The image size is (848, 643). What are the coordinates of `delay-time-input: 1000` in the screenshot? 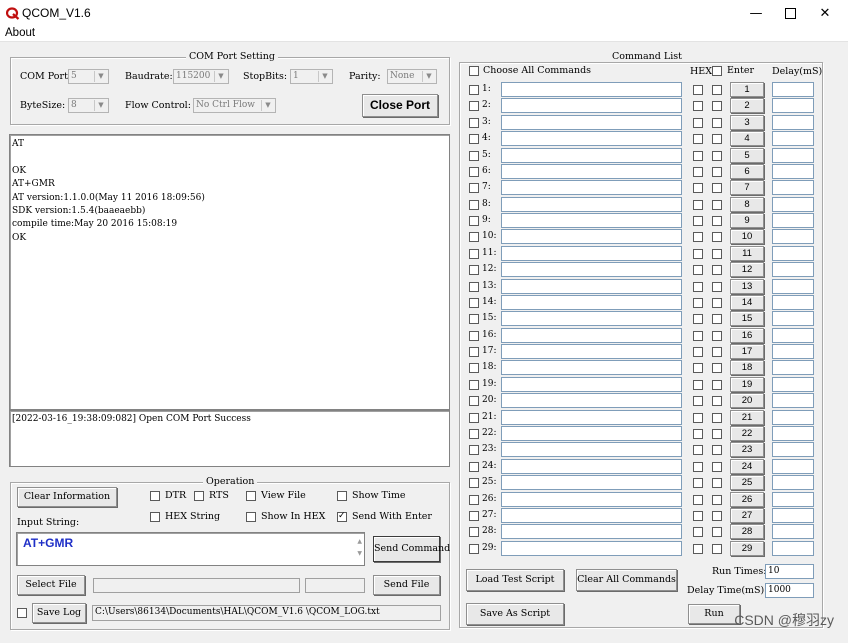 It's located at (789, 590).